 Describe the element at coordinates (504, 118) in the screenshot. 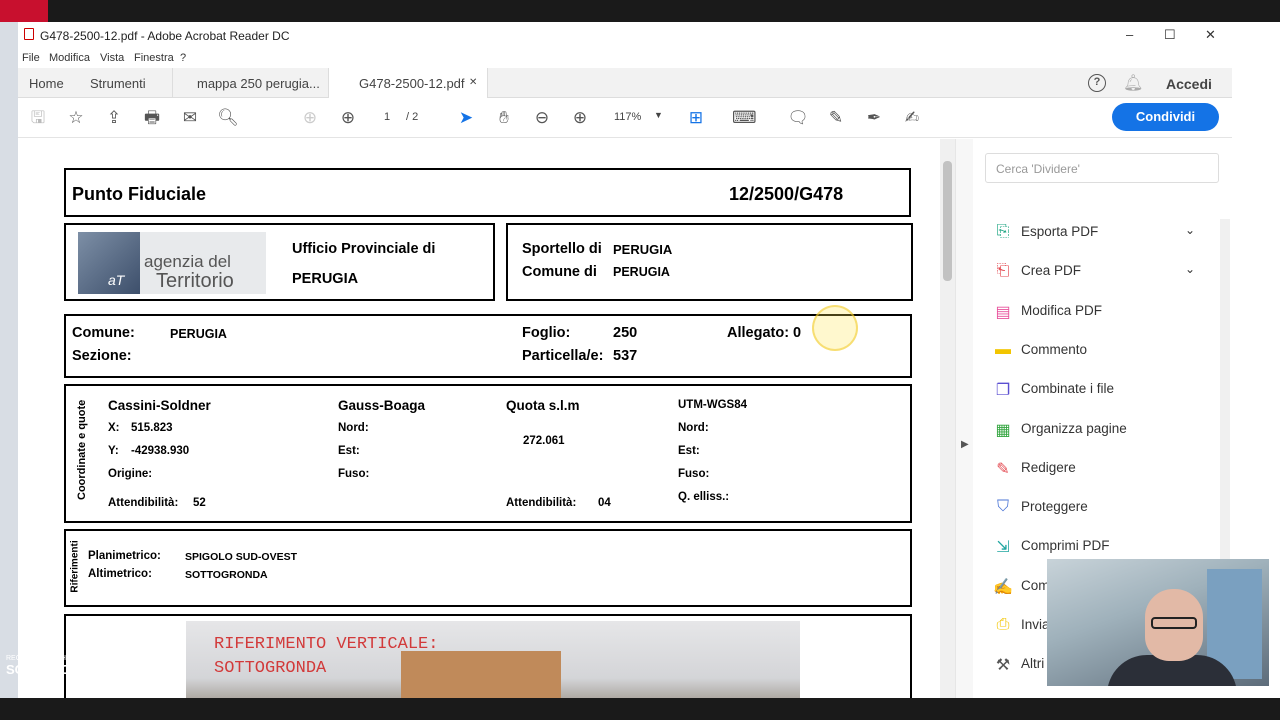

I see `hand-tool-icon: ✋︎` at that location.